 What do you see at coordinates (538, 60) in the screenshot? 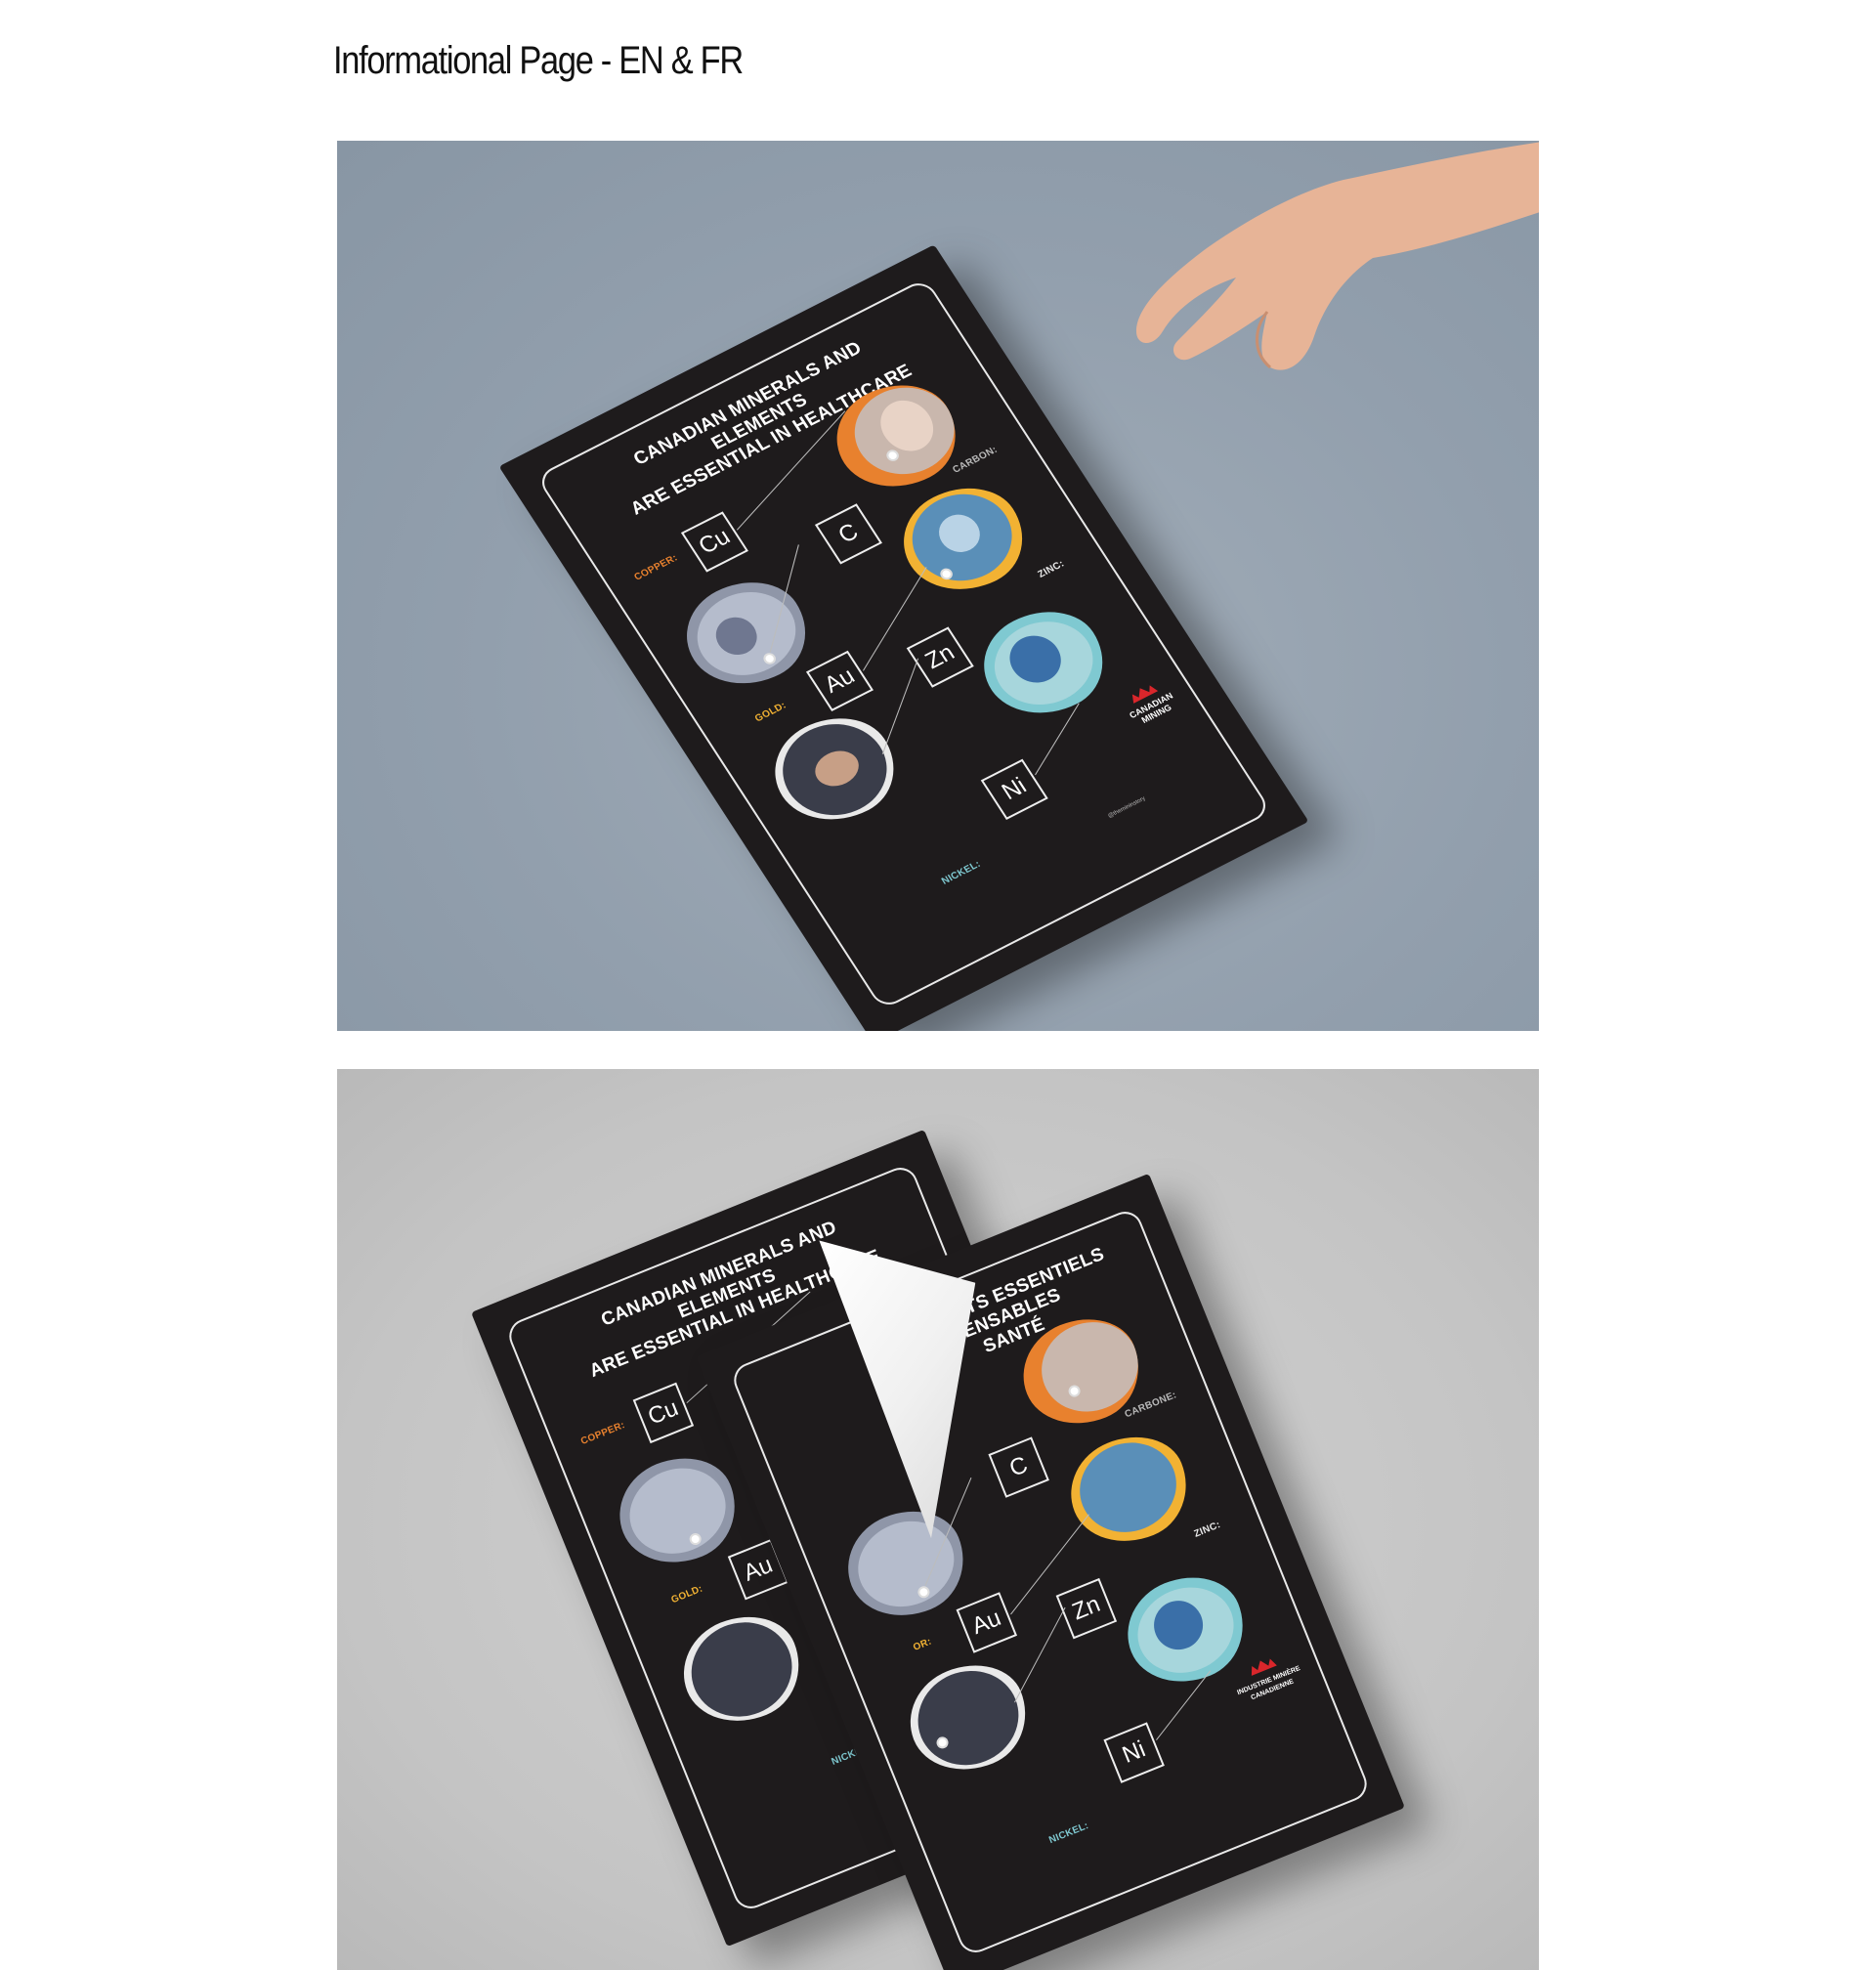
I see `page-title: Informational Page - EN & FR` at bounding box center [538, 60].